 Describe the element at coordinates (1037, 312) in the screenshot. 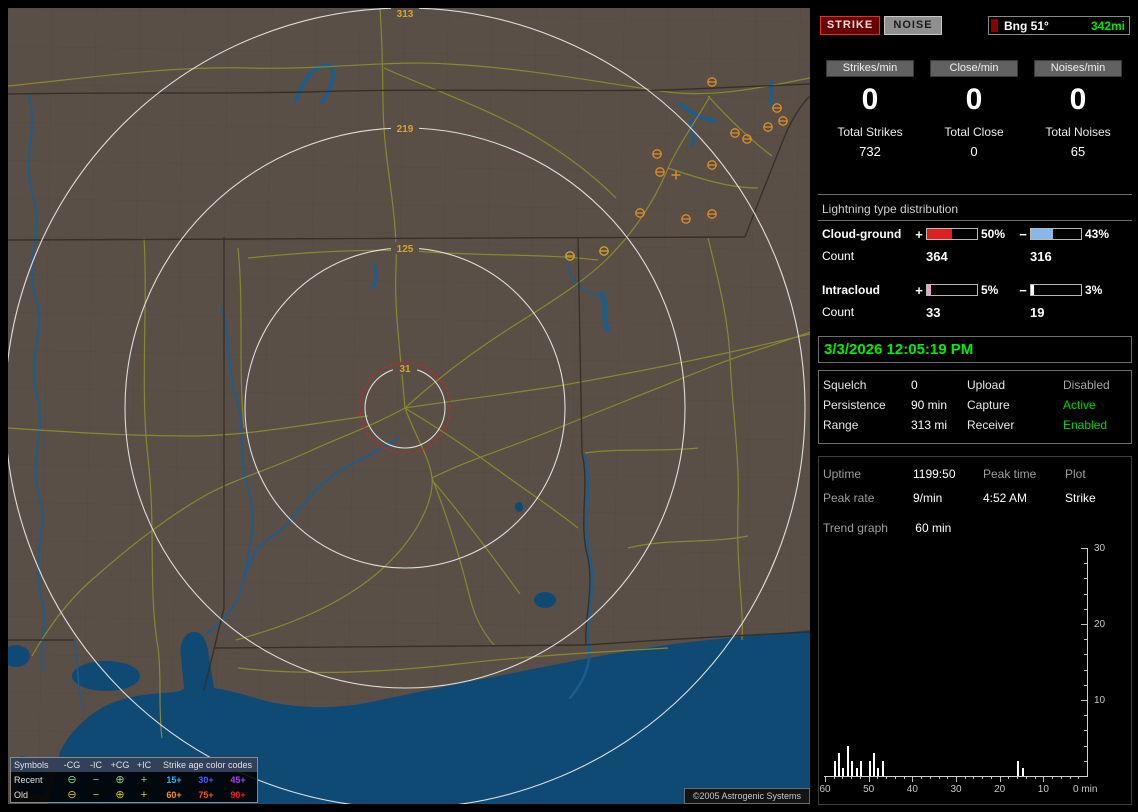

I see `ic-minus-count: 19` at that location.